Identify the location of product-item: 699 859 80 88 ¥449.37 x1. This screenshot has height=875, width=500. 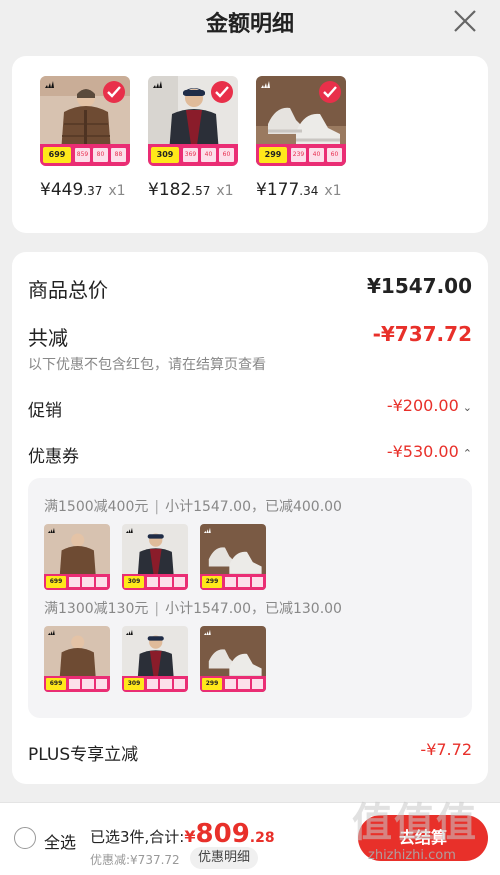
(90, 138).